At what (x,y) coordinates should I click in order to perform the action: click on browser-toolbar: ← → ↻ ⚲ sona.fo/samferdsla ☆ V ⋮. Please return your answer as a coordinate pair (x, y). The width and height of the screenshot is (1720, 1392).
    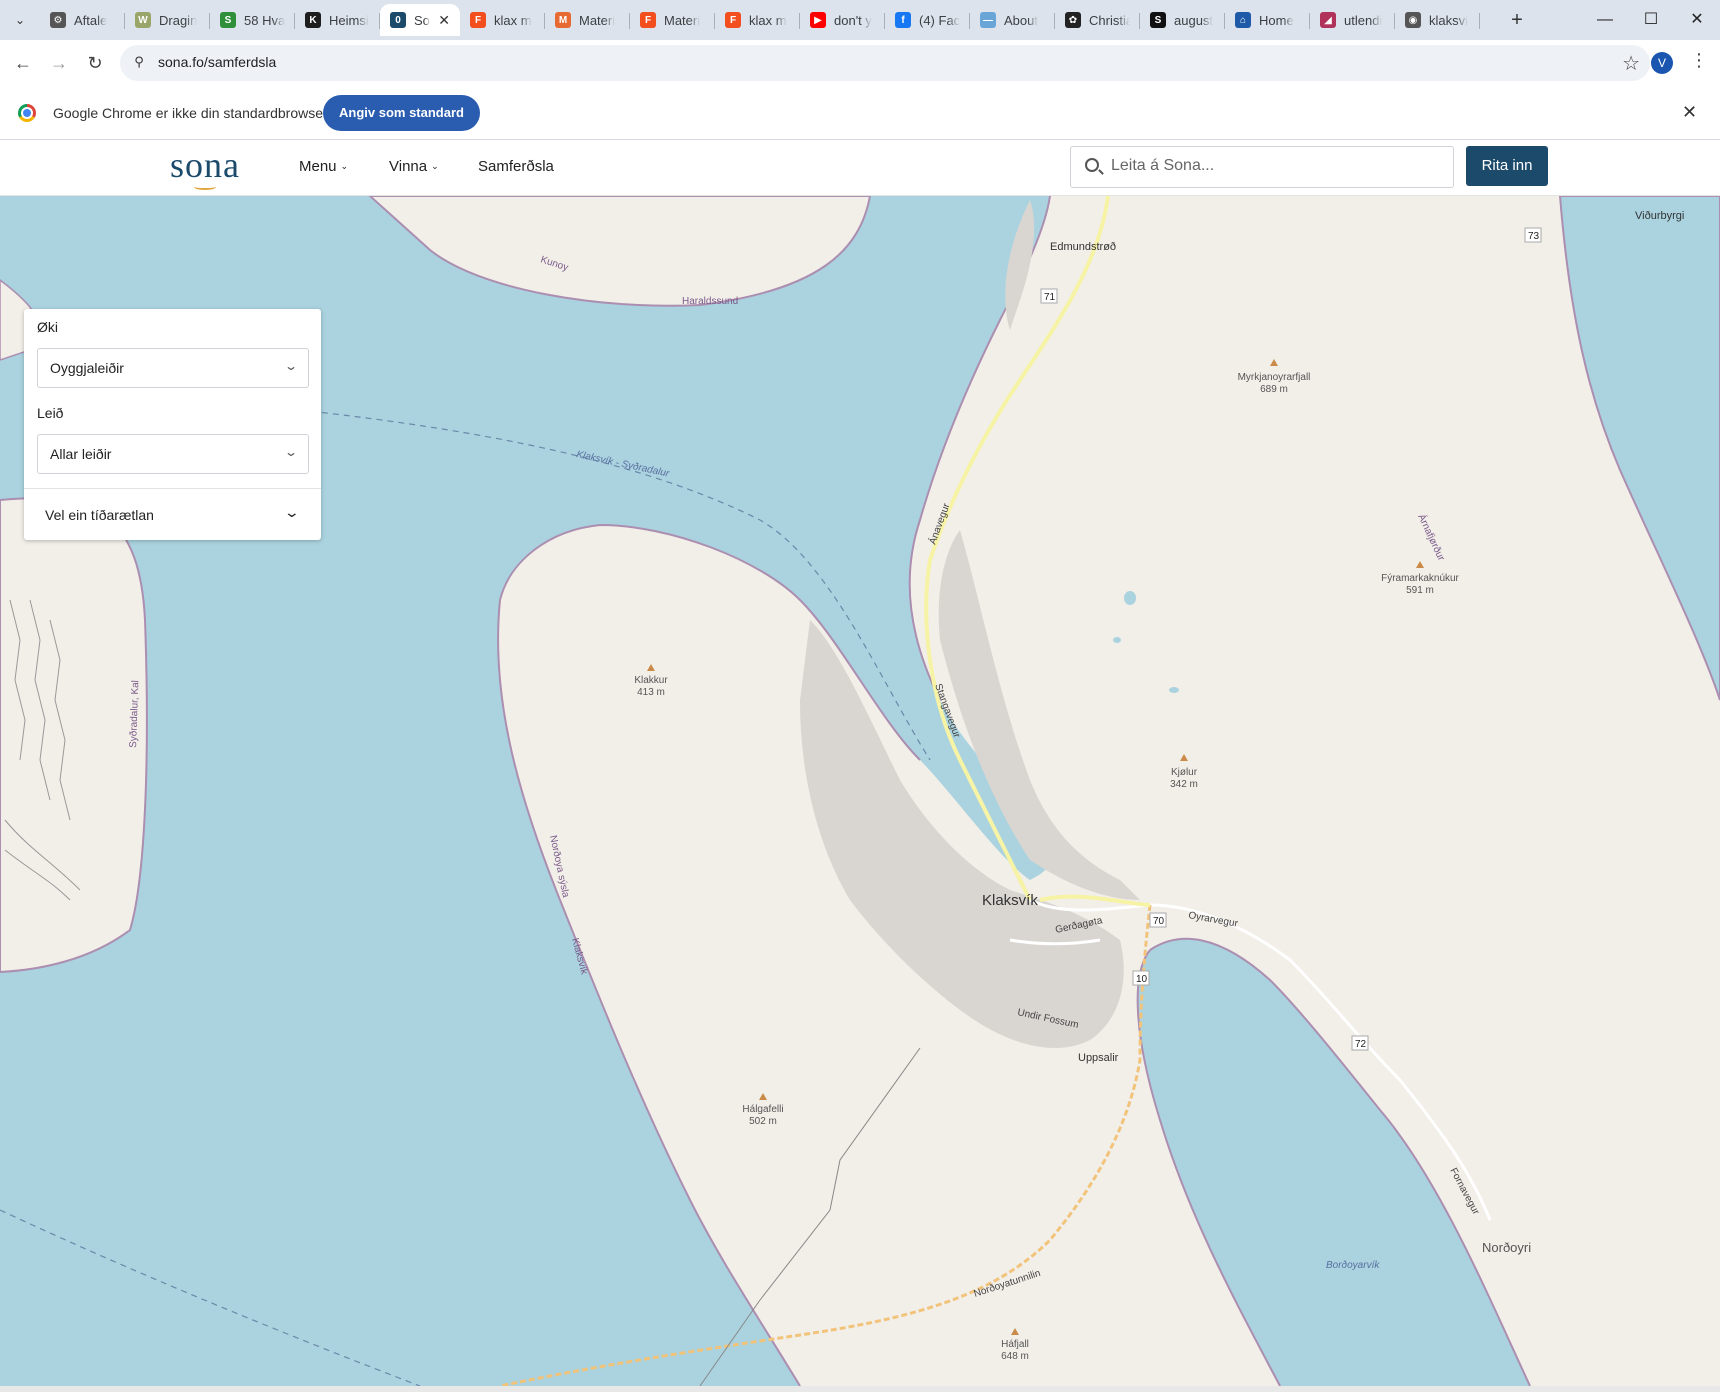
    Looking at the image, I should click on (860, 63).